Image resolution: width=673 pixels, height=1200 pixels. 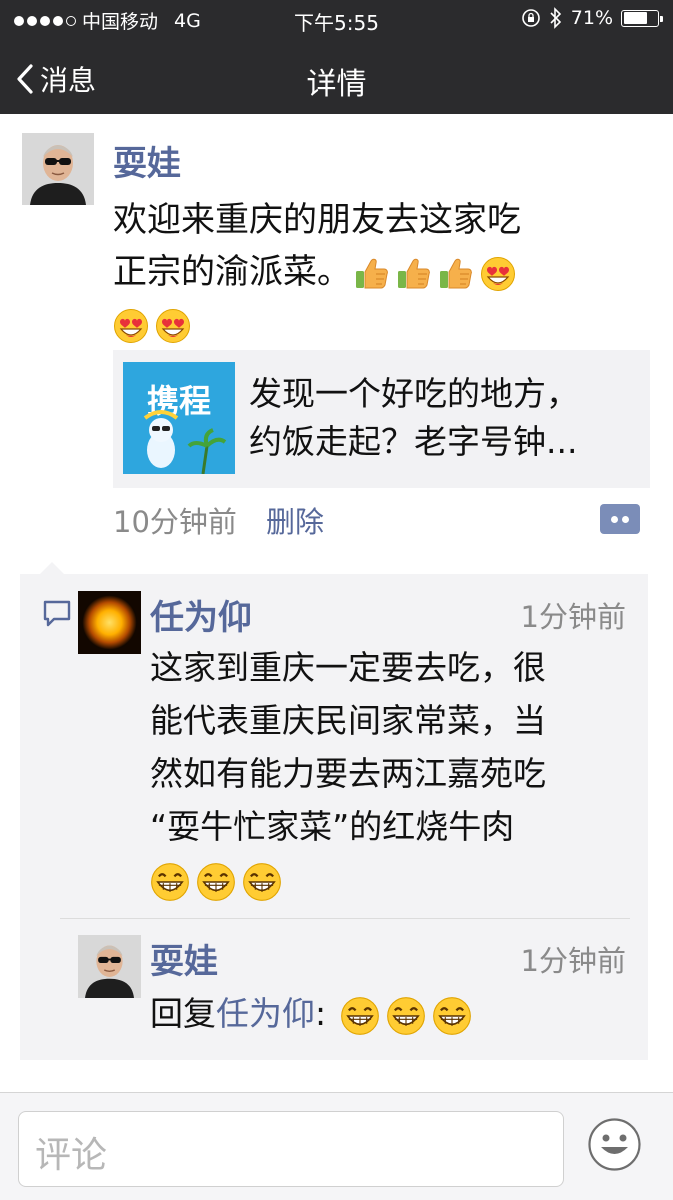 What do you see at coordinates (295, 520) in the screenshot?
I see `delete-button: 删除` at bounding box center [295, 520].